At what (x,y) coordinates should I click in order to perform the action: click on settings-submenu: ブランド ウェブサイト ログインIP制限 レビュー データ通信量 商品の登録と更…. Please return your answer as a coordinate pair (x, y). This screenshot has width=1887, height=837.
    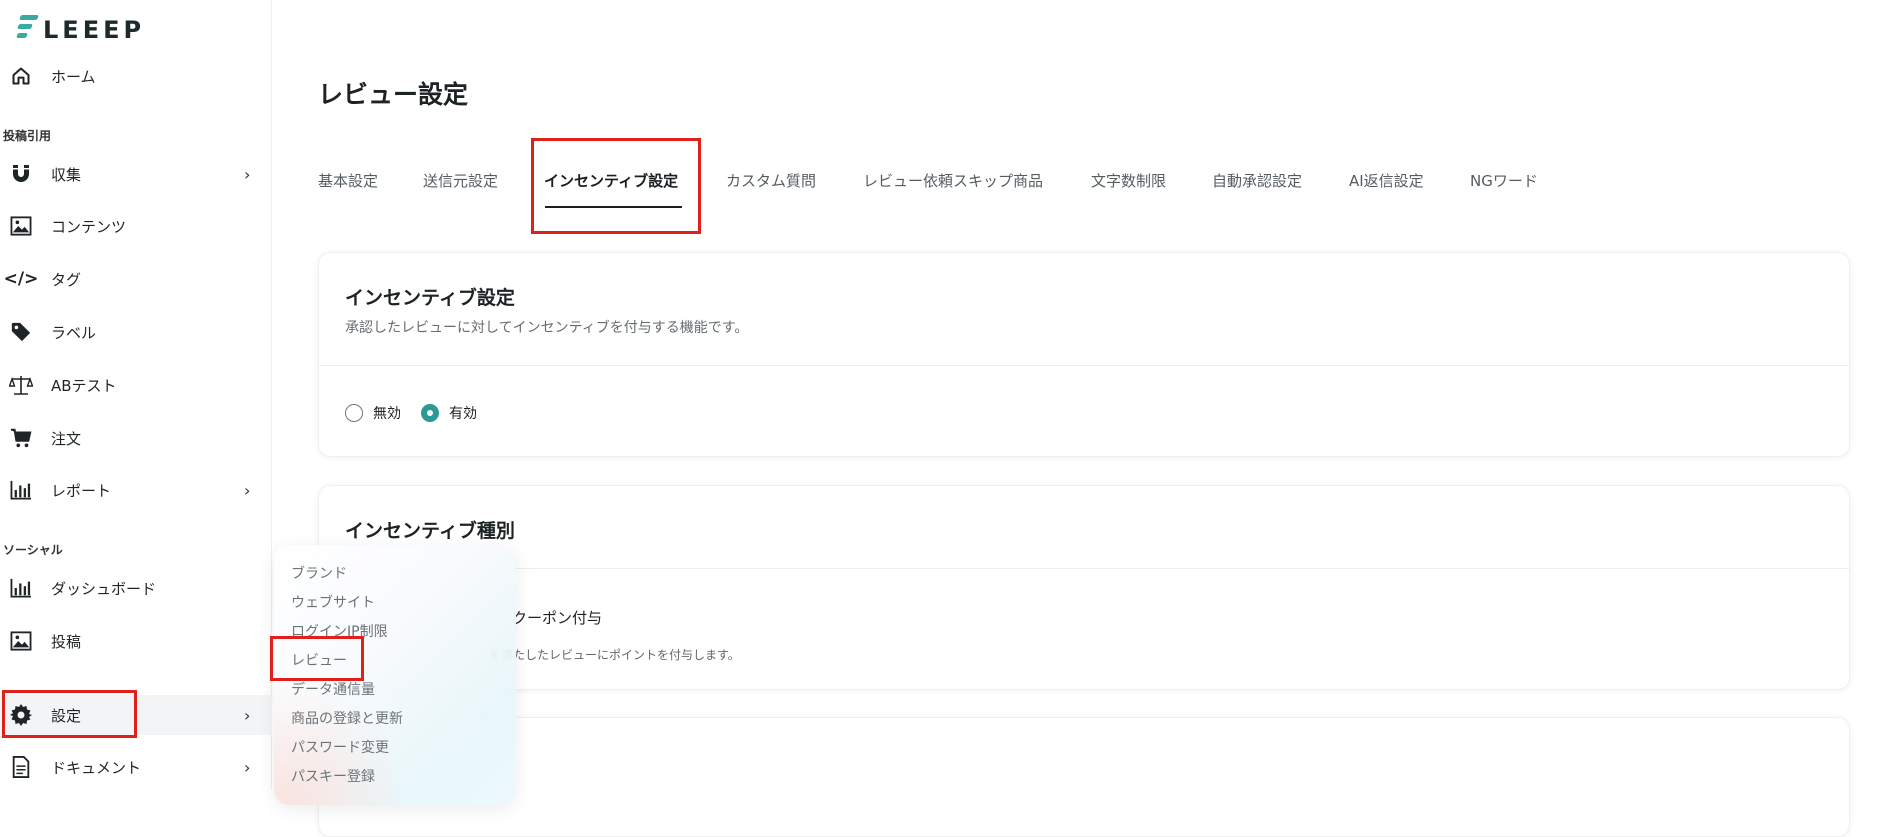
    Looking at the image, I should click on (395, 675).